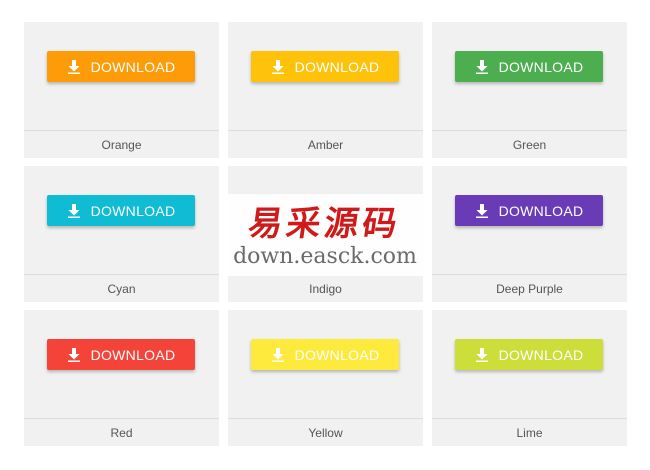 The image size is (650, 470). I want to click on download-button-amber: DOWNLOAD, so click(325, 66).